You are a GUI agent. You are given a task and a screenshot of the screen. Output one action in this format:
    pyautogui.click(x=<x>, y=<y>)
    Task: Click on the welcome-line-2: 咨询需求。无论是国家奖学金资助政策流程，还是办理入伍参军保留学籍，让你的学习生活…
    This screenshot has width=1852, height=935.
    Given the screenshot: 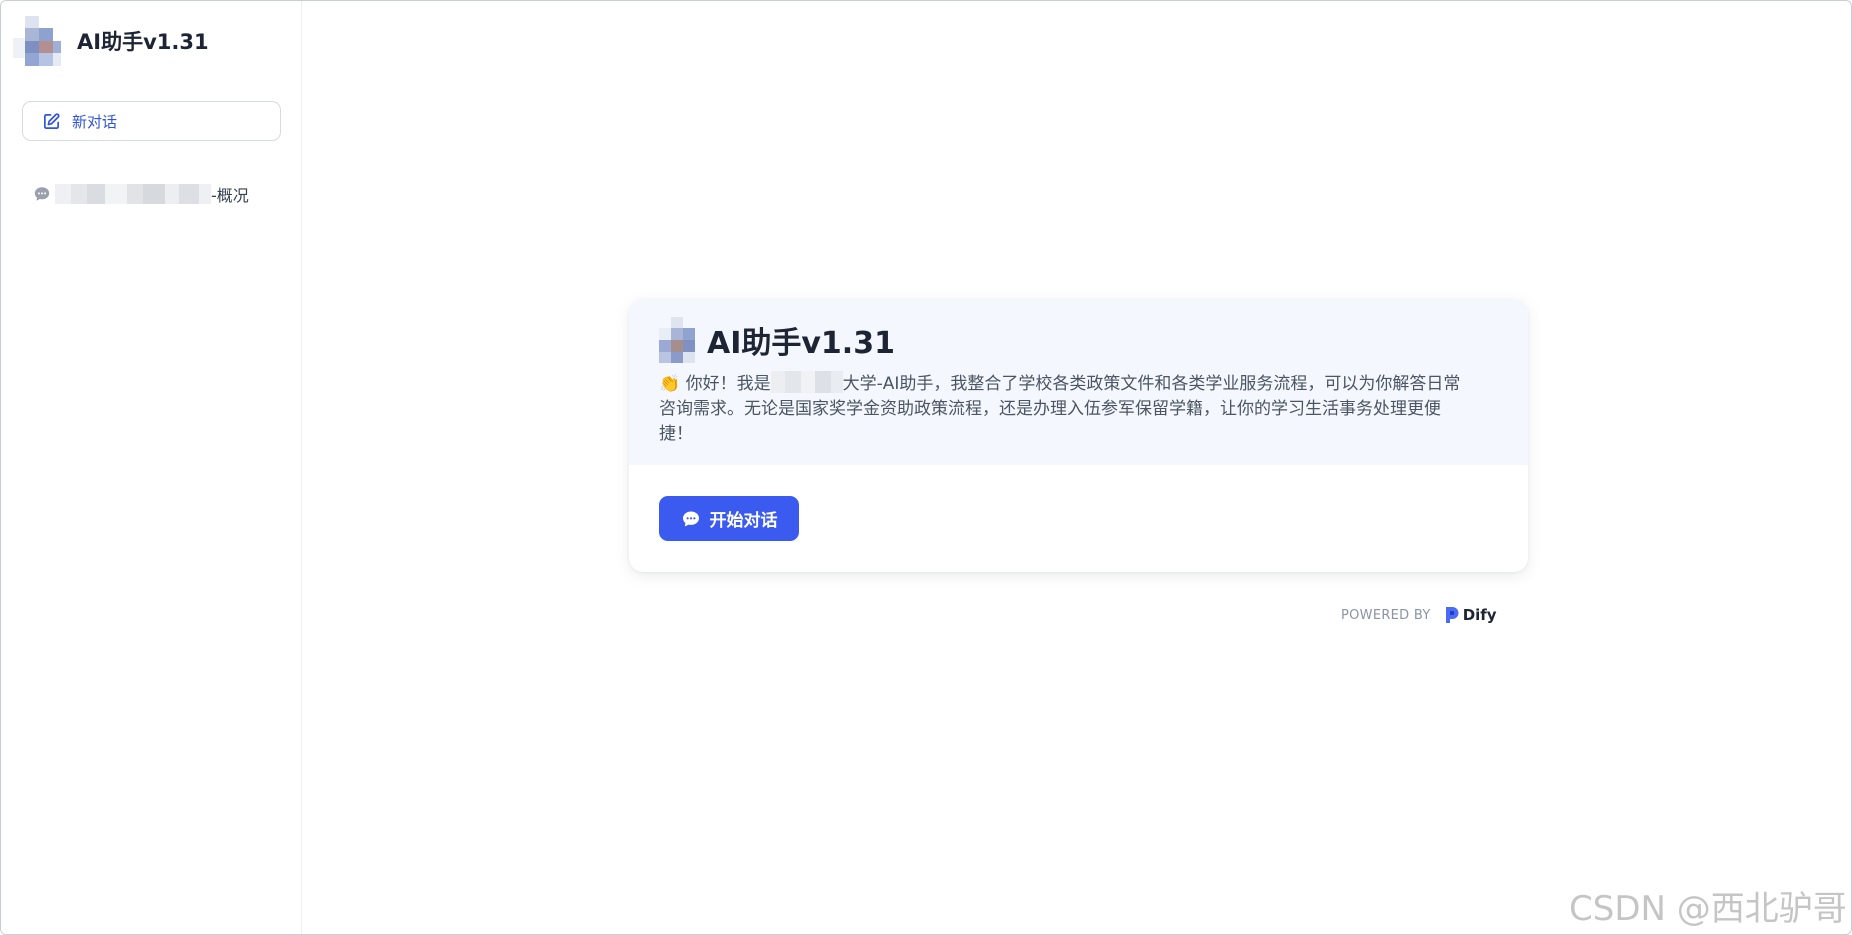 What is the action you would take?
    pyautogui.click(x=1050, y=409)
    